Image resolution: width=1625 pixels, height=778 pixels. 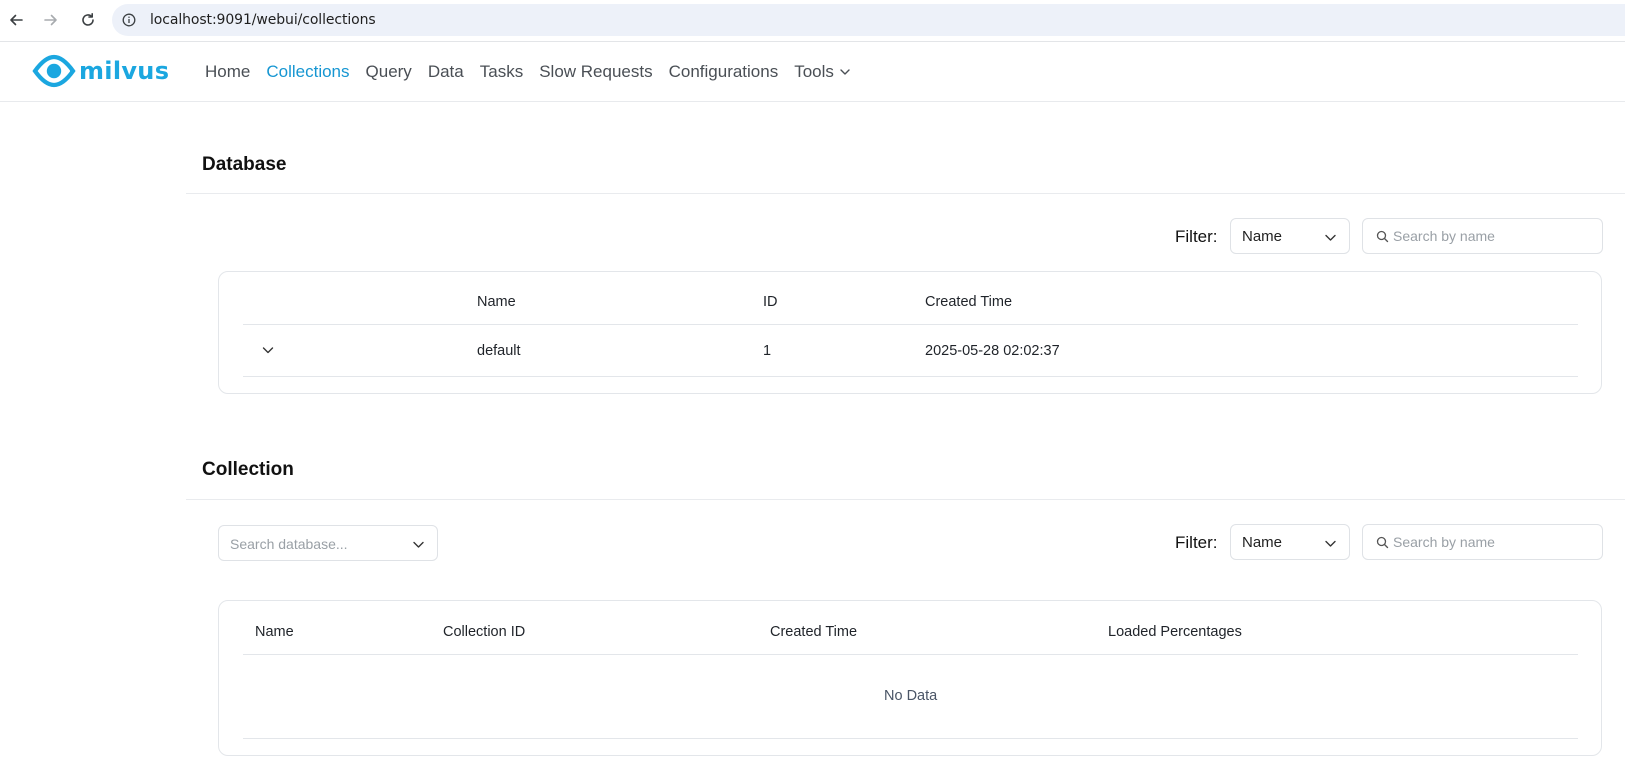 I want to click on nav-configurations: Configurations, so click(x=724, y=72).